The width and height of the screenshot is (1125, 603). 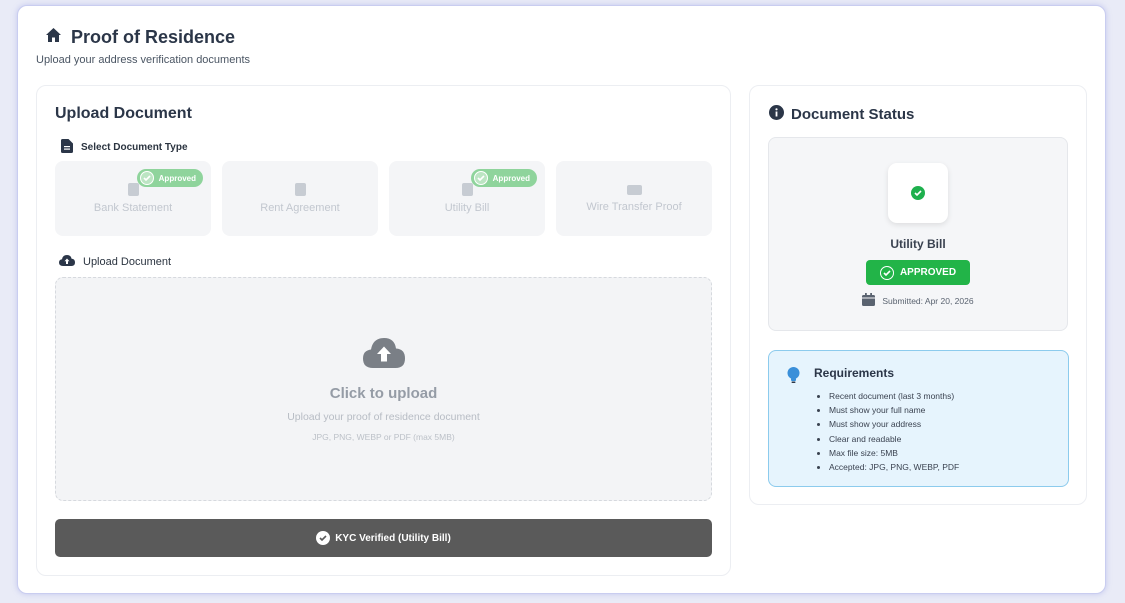 What do you see at coordinates (776, 114) in the screenshot?
I see `info-icon` at bounding box center [776, 114].